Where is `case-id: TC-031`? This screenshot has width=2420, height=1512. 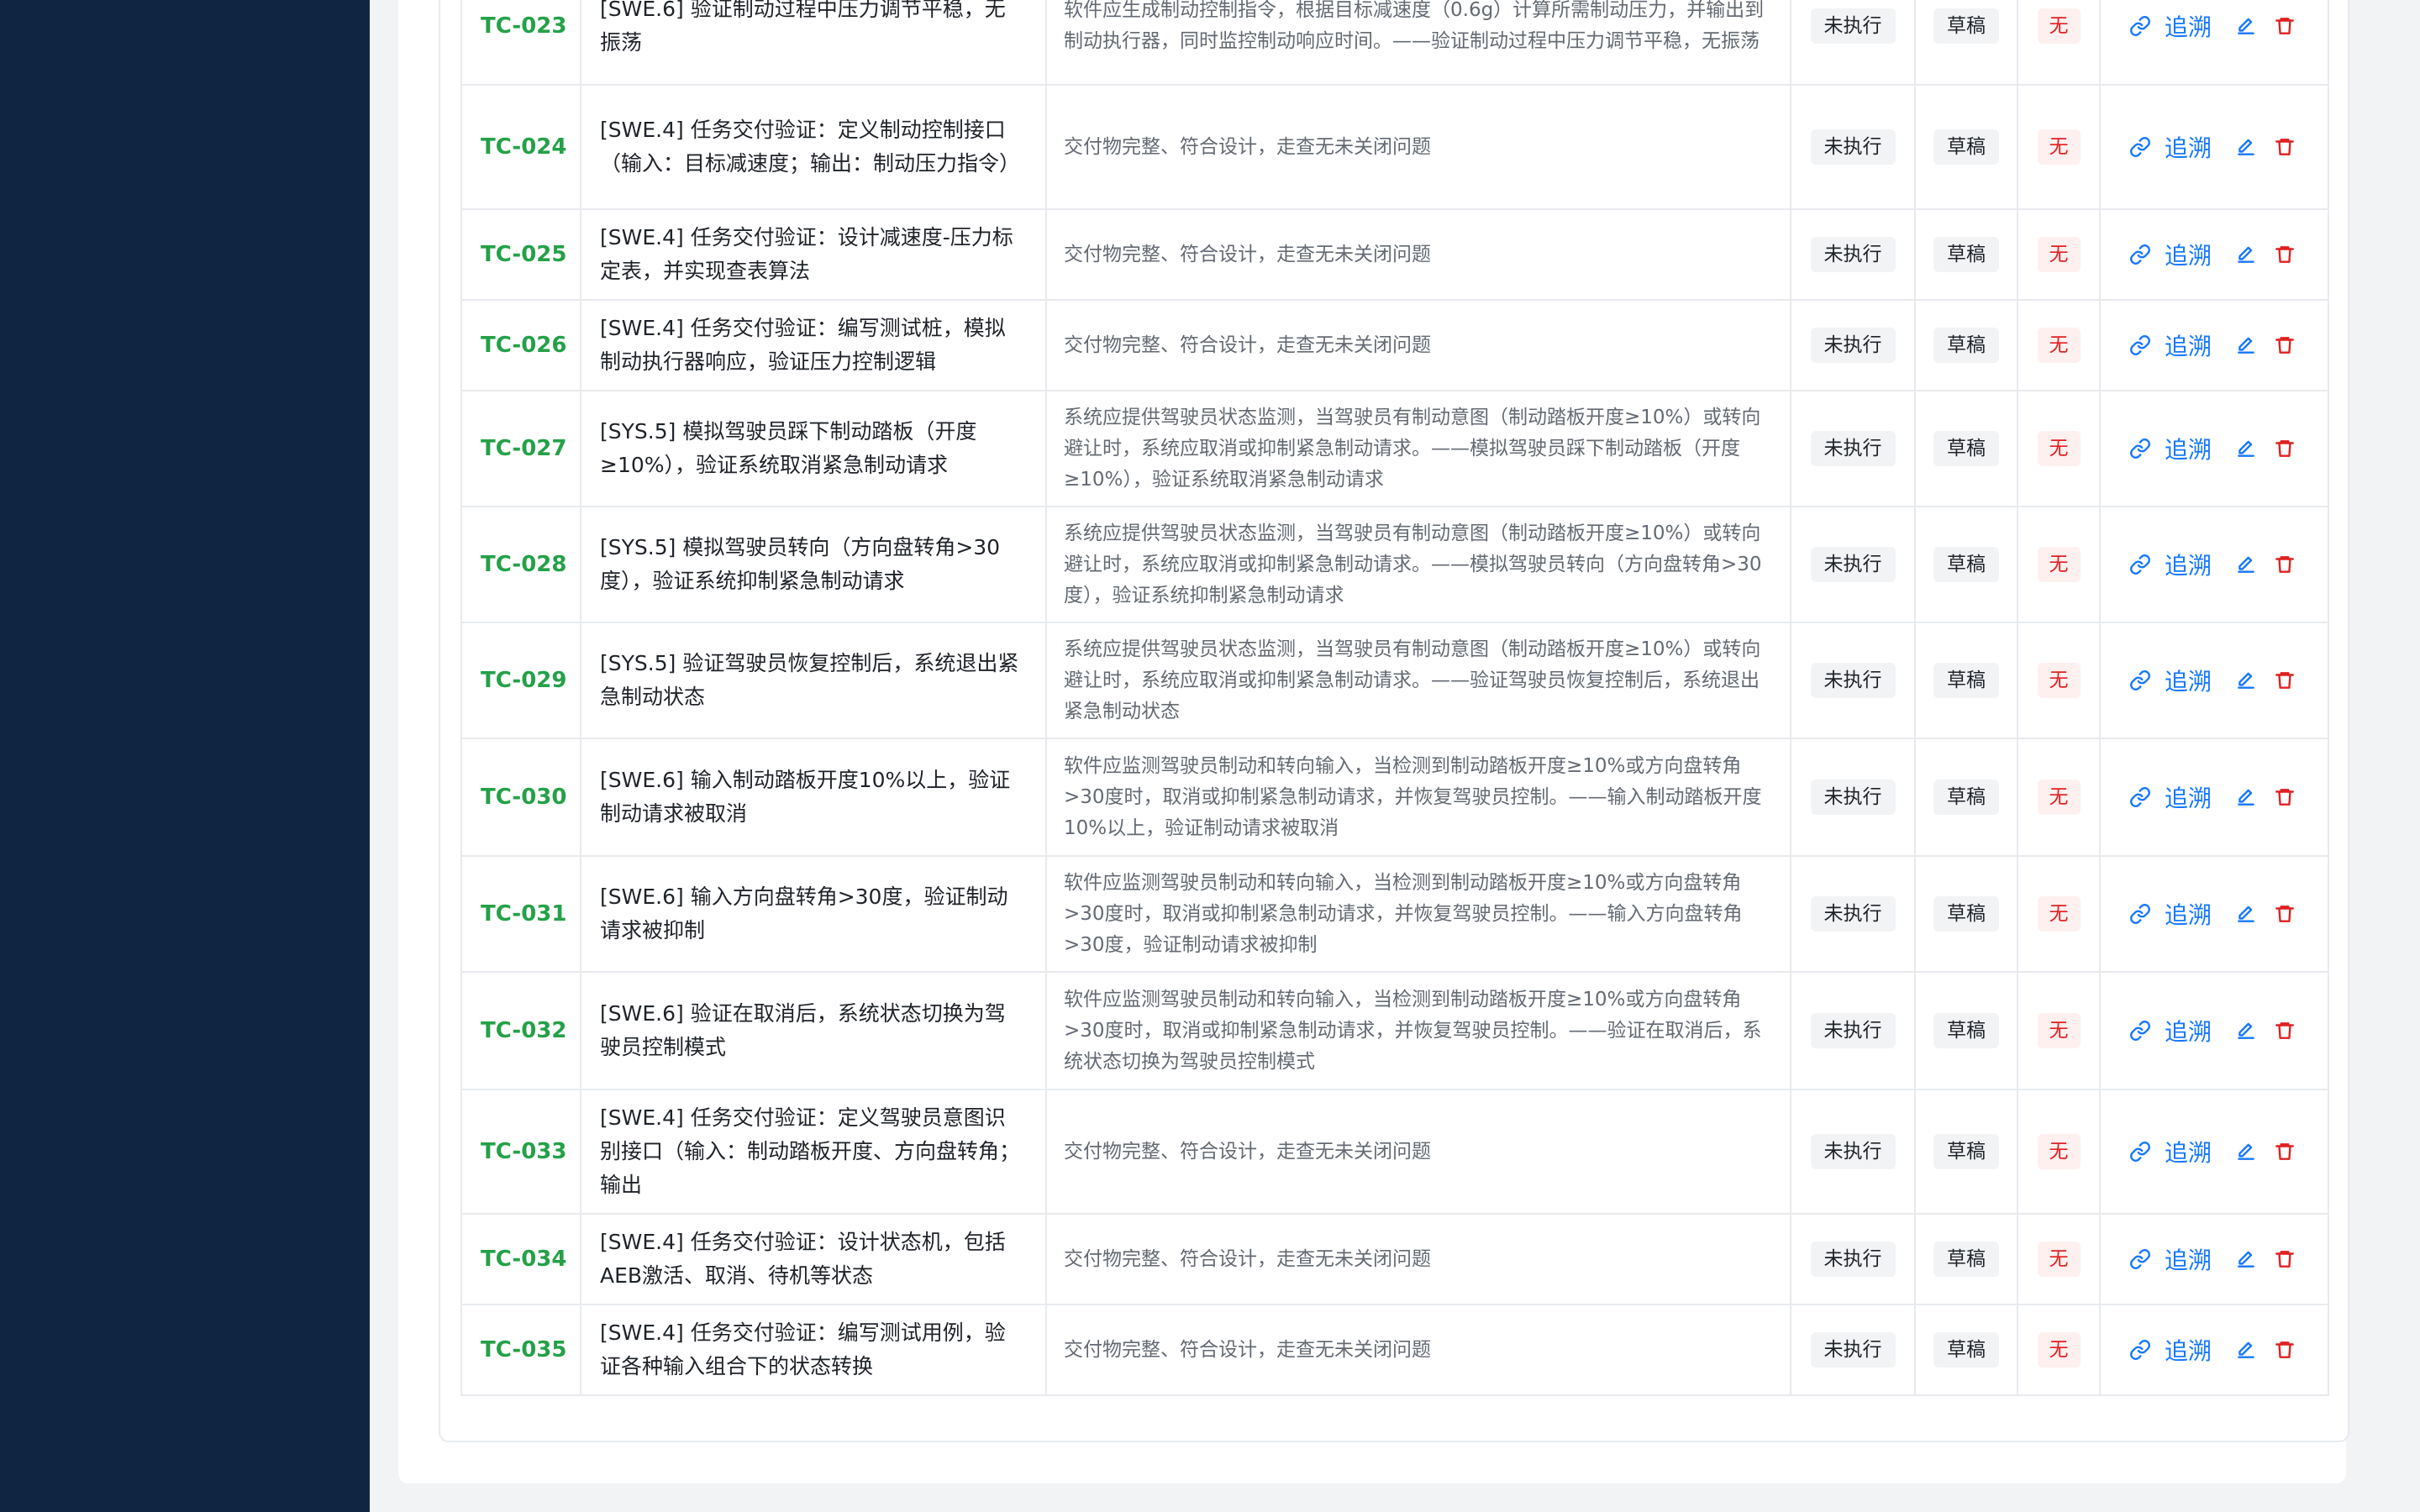 case-id: TC-031 is located at coordinates (521, 914).